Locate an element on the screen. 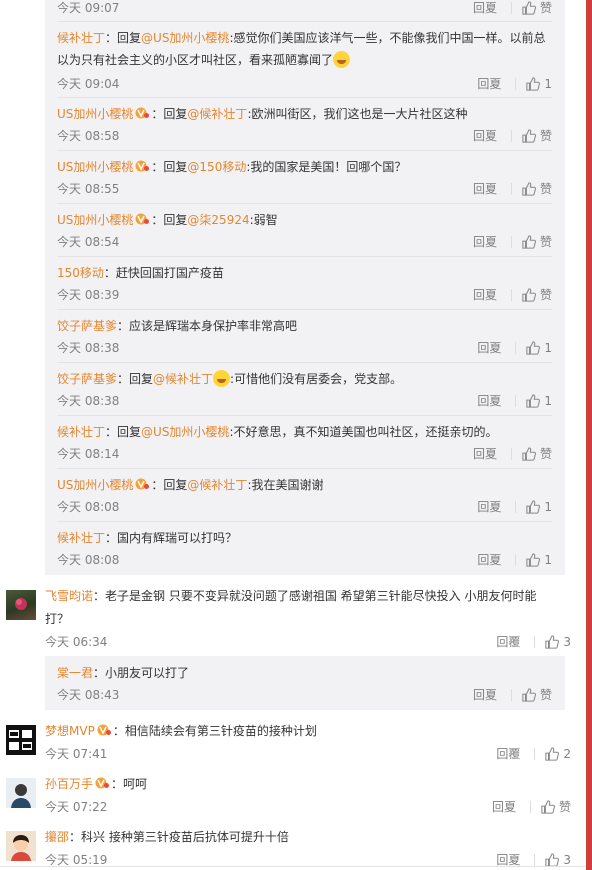 The height and width of the screenshot is (870, 592). comment-author: 梦想MVP is located at coordinates (70, 731).